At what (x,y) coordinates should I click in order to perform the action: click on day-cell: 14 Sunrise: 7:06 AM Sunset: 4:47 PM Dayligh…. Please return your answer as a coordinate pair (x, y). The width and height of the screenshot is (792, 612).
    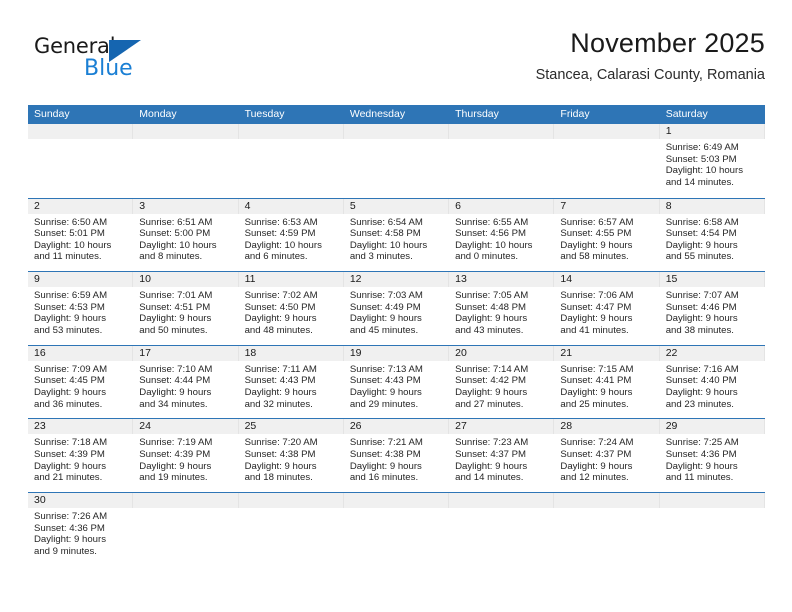
    Looking at the image, I should click on (607, 308).